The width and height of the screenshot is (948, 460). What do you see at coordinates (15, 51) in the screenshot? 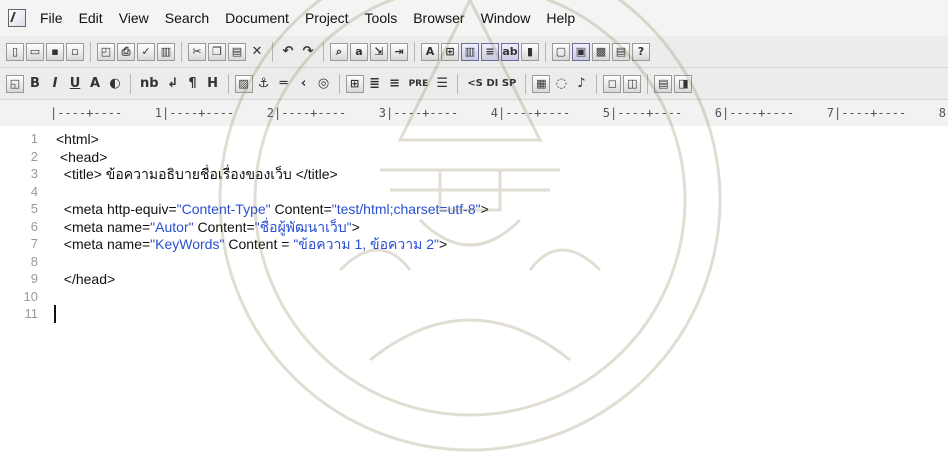
I see `new-file-icon: ▯` at bounding box center [15, 51].